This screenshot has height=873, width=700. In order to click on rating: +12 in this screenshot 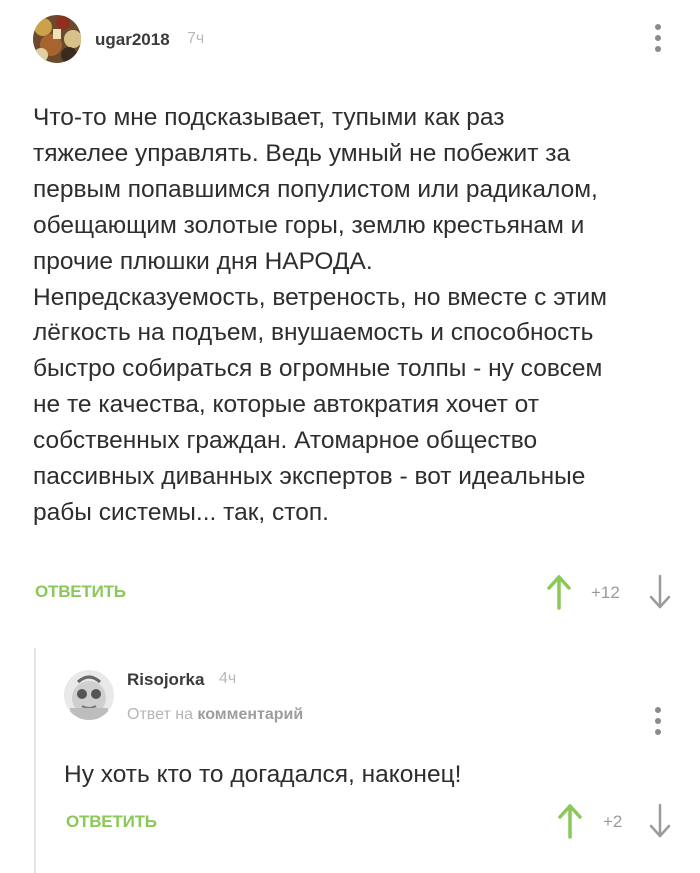, I will do `click(605, 592)`.